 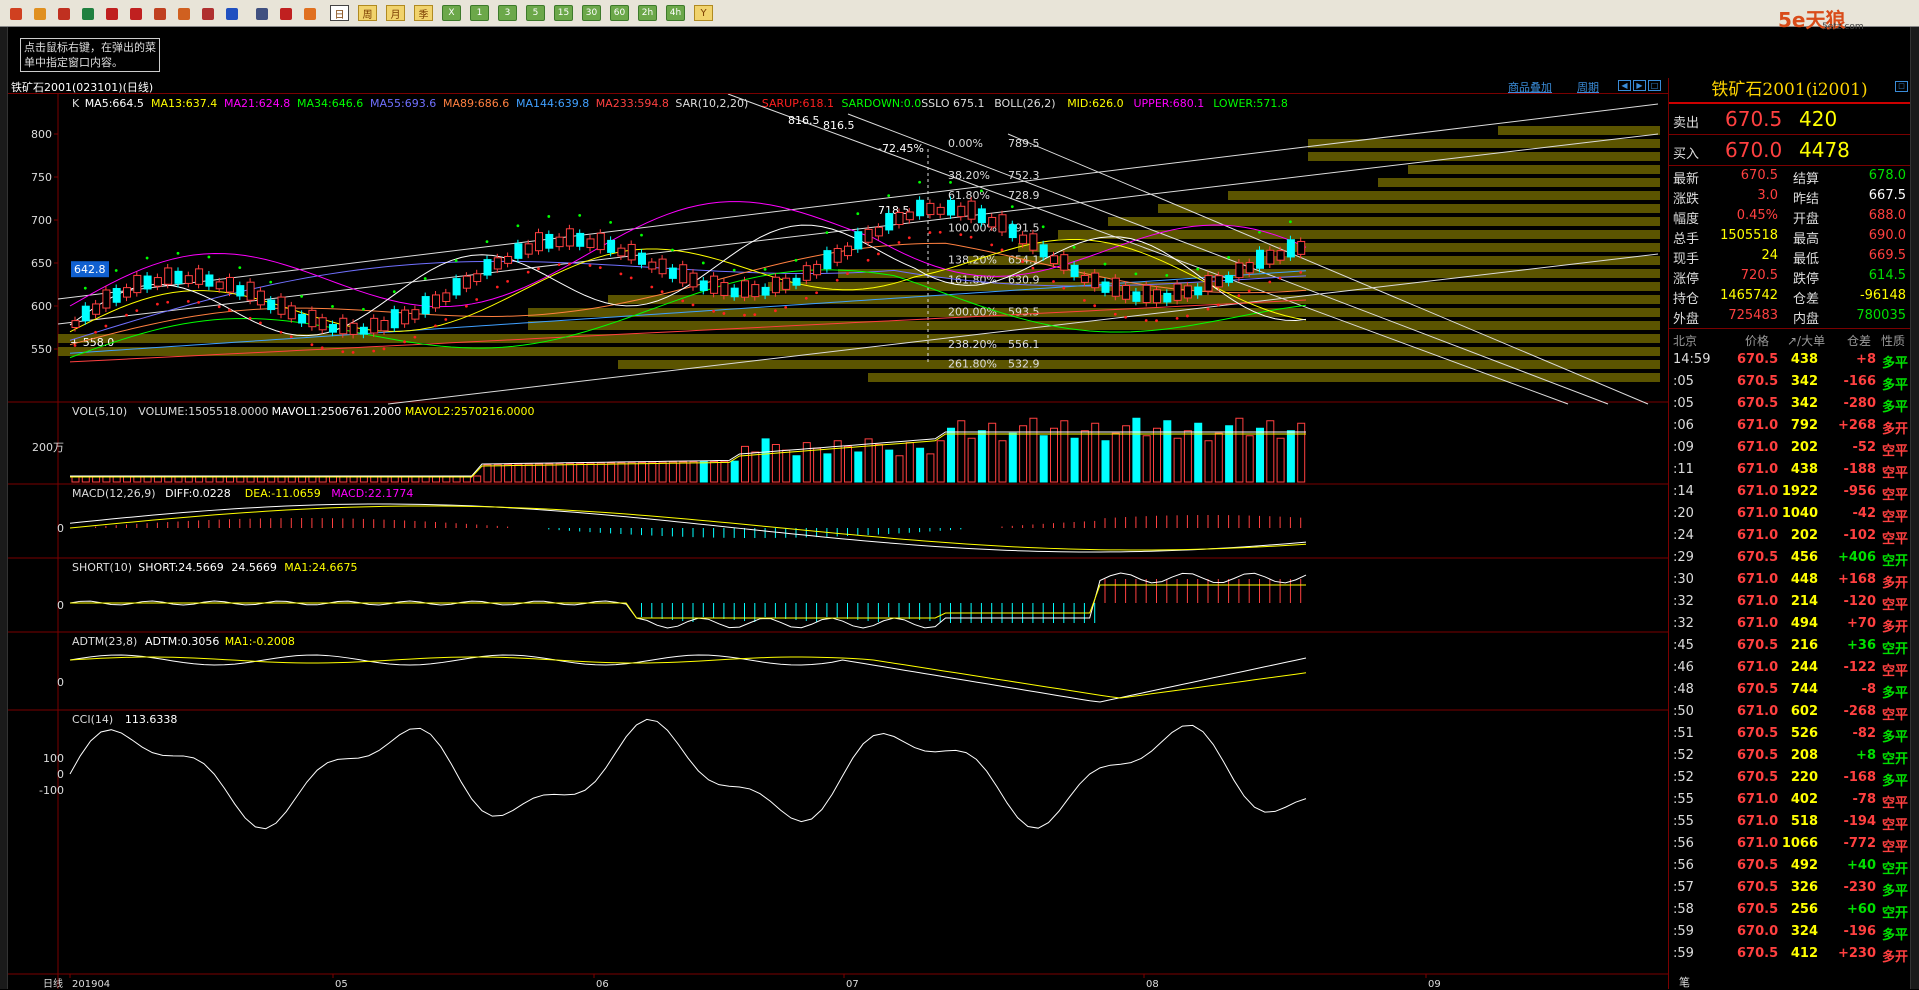 I want to click on stat-row: 幅度 0.45% 开盘 688.0, so click(x=1789, y=216).